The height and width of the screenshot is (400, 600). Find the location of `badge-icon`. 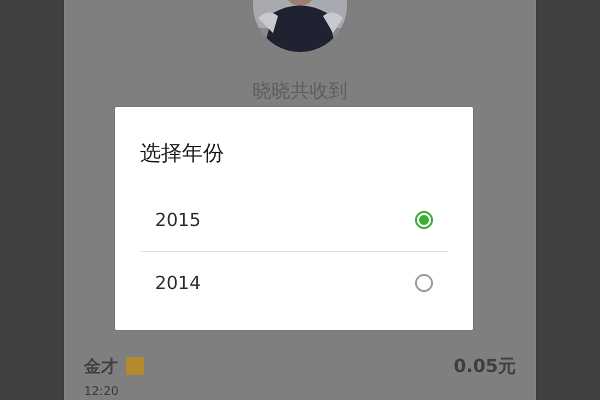

badge-icon is located at coordinates (135, 366).